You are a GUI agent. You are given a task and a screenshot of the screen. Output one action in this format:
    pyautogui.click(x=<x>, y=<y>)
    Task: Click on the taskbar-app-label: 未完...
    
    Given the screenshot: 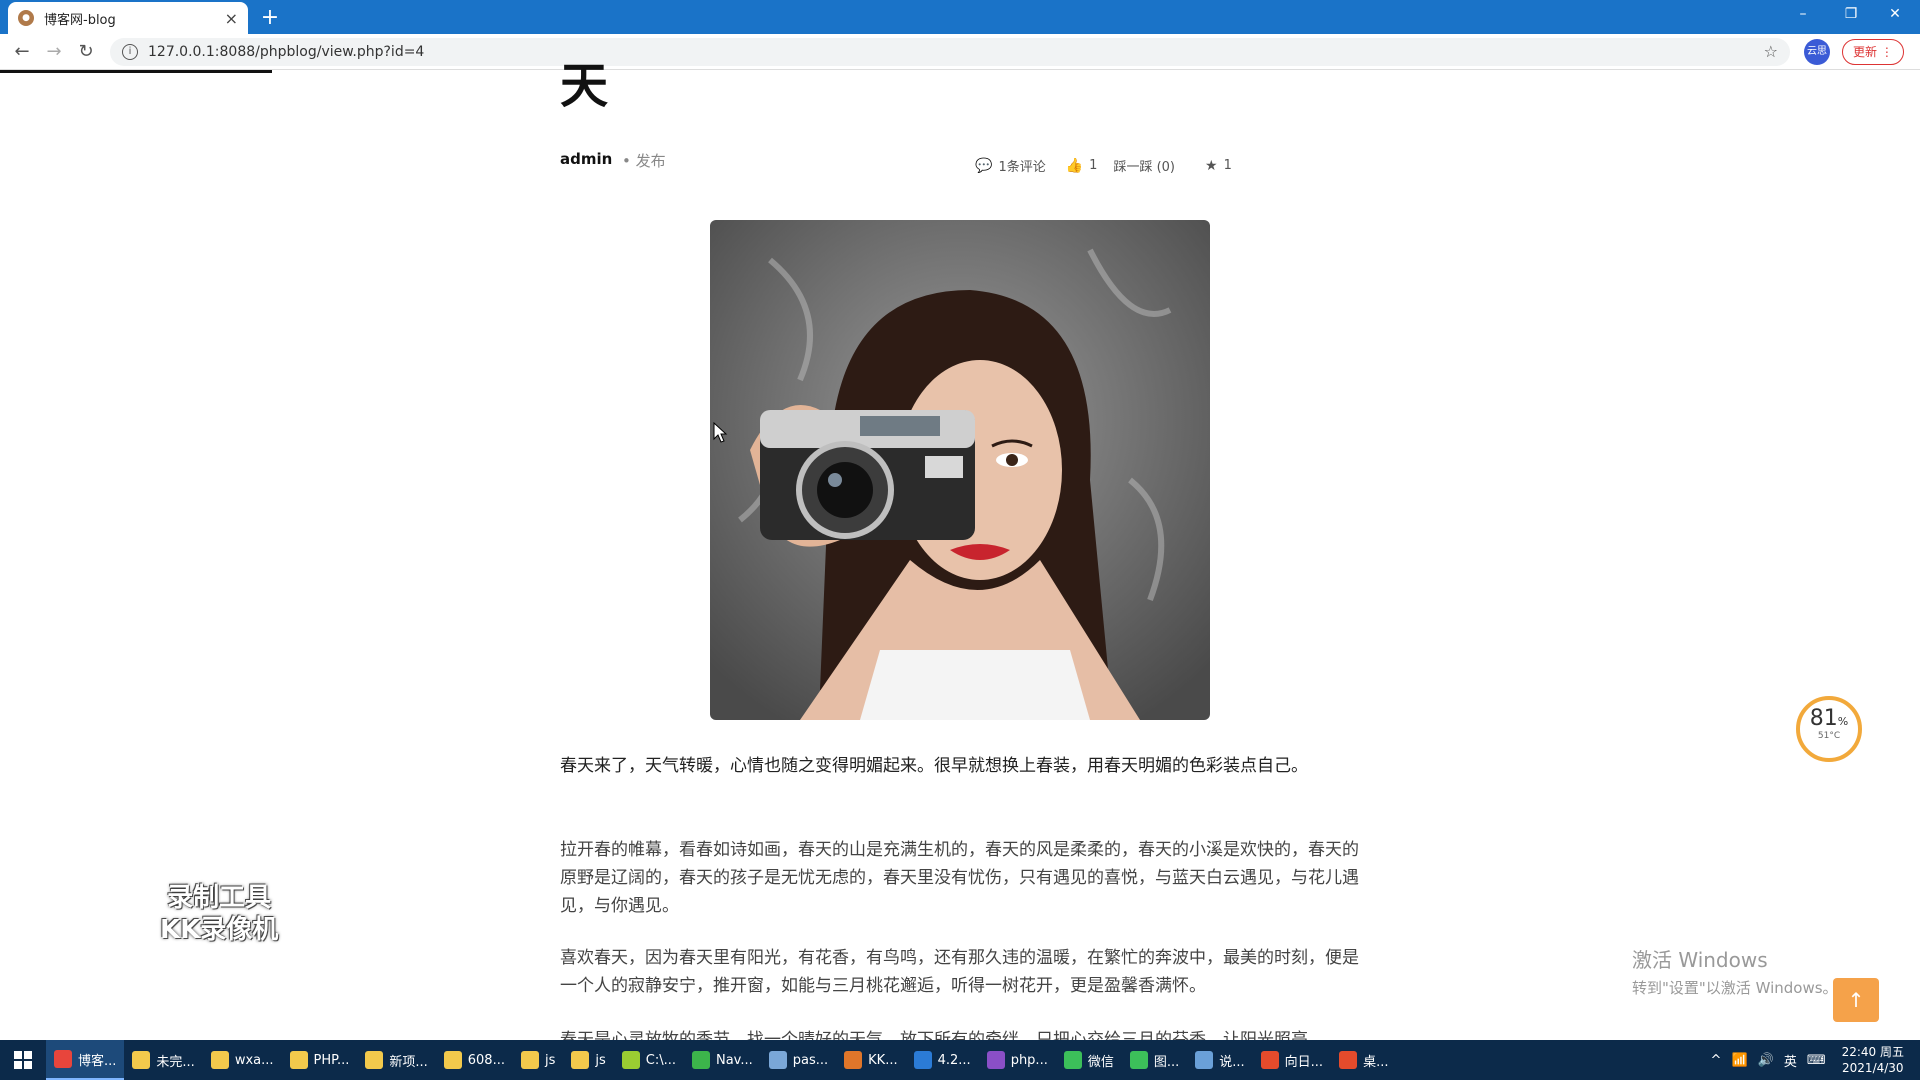 What is the action you would take?
    pyautogui.click(x=175, y=1062)
    